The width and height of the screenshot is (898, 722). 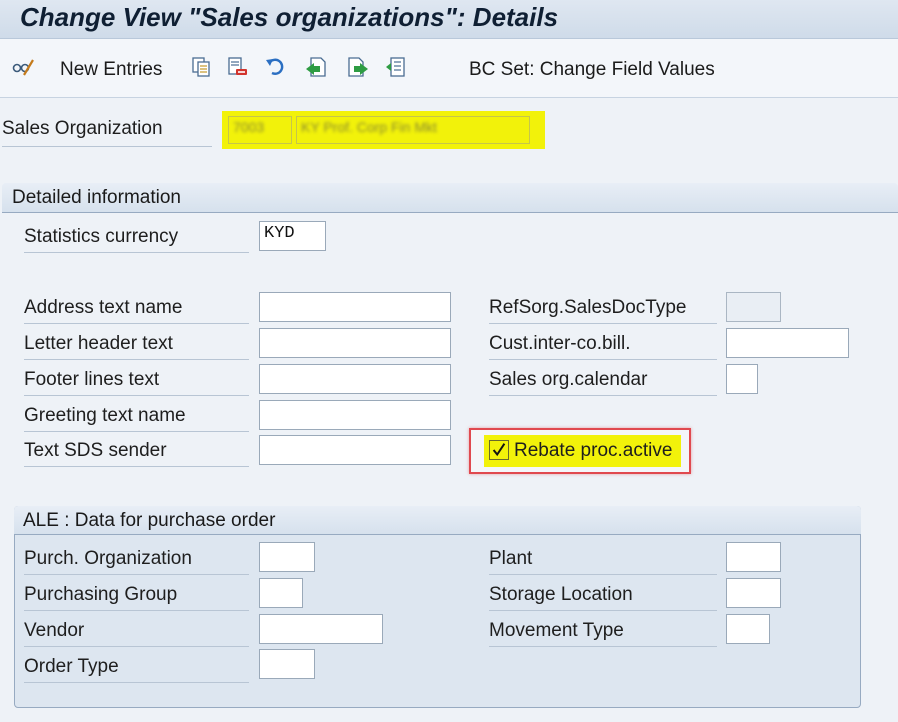 What do you see at coordinates (787, 343) in the screenshot?
I see `cust-inter-co-bill-field` at bounding box center [787, 343].